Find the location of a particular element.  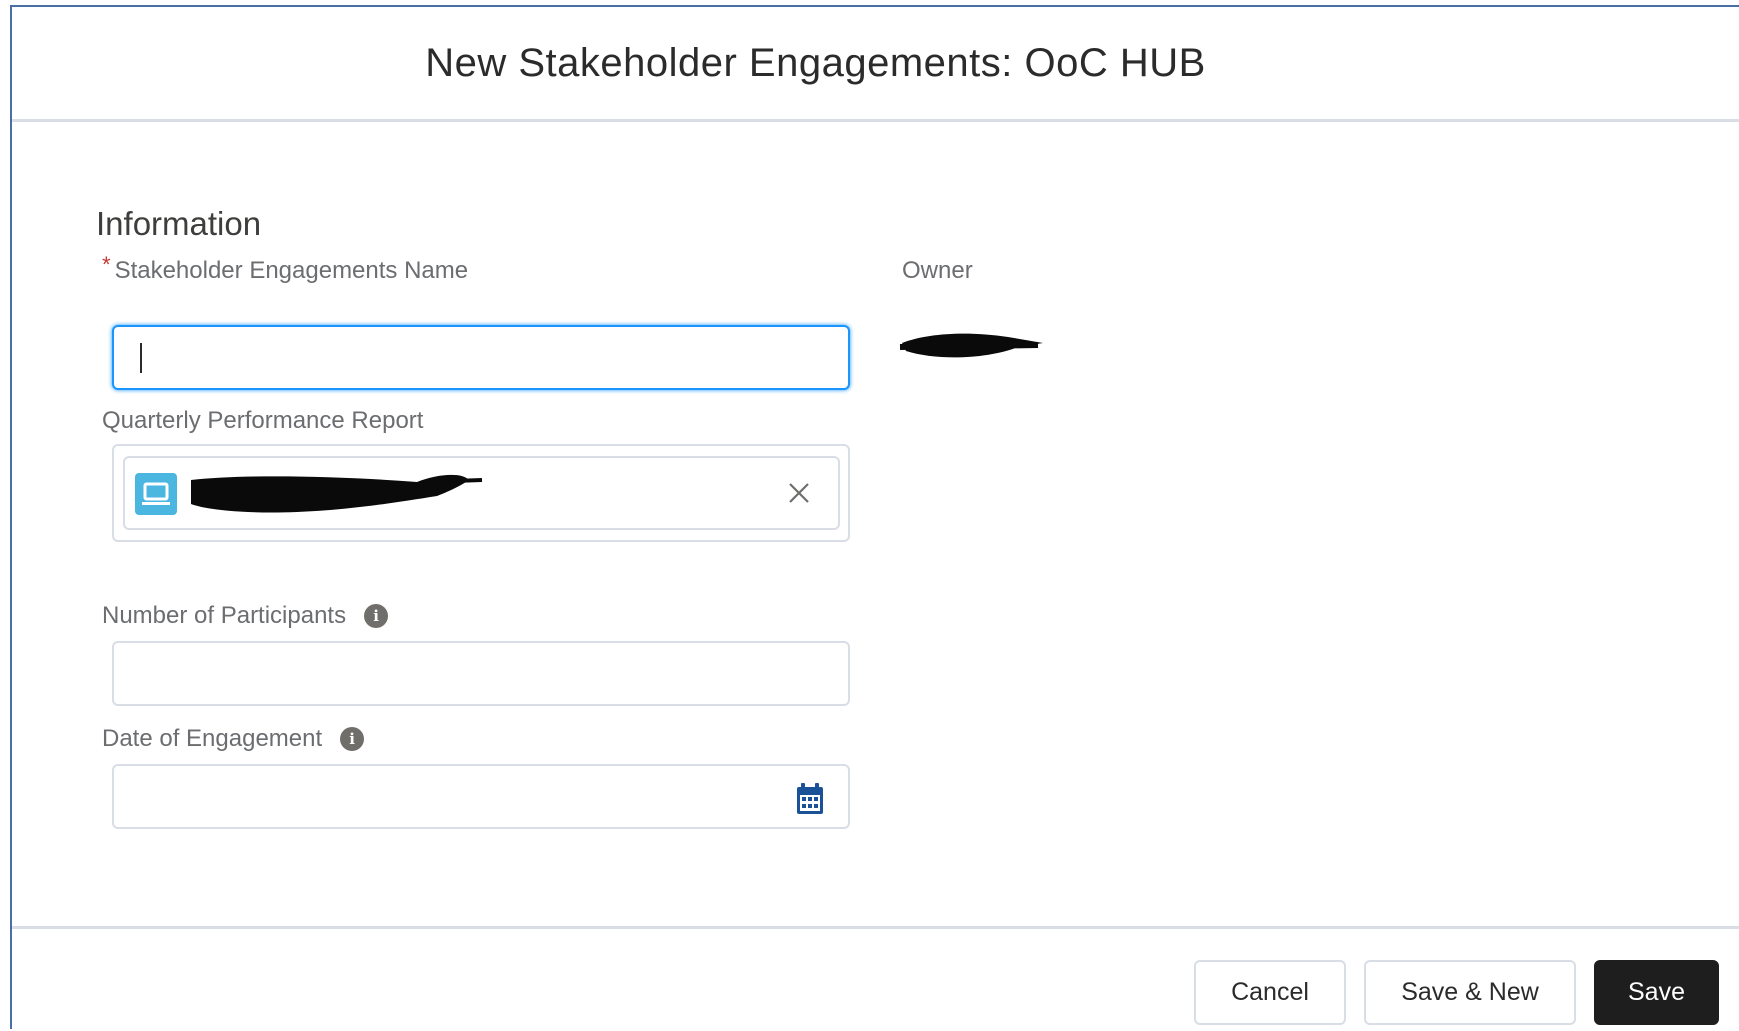

report-lookup is located at coordinates (481, 493).